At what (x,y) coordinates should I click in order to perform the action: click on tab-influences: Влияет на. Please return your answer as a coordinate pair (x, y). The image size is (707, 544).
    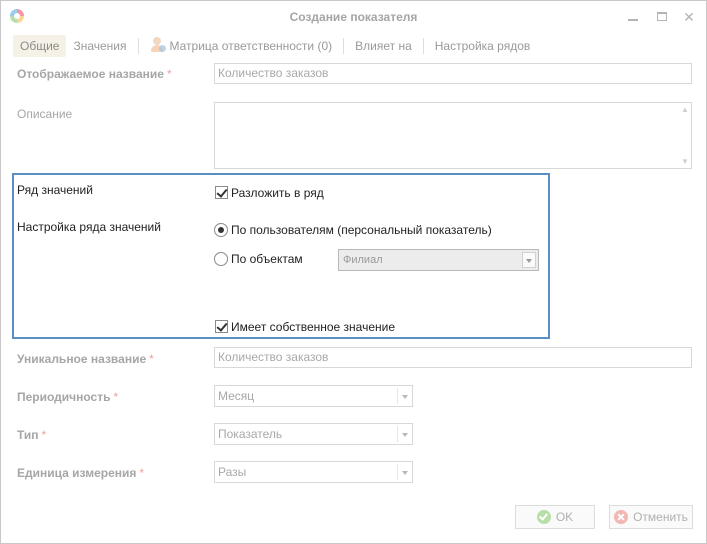
    Looking at the image, I should click on (383, 46).